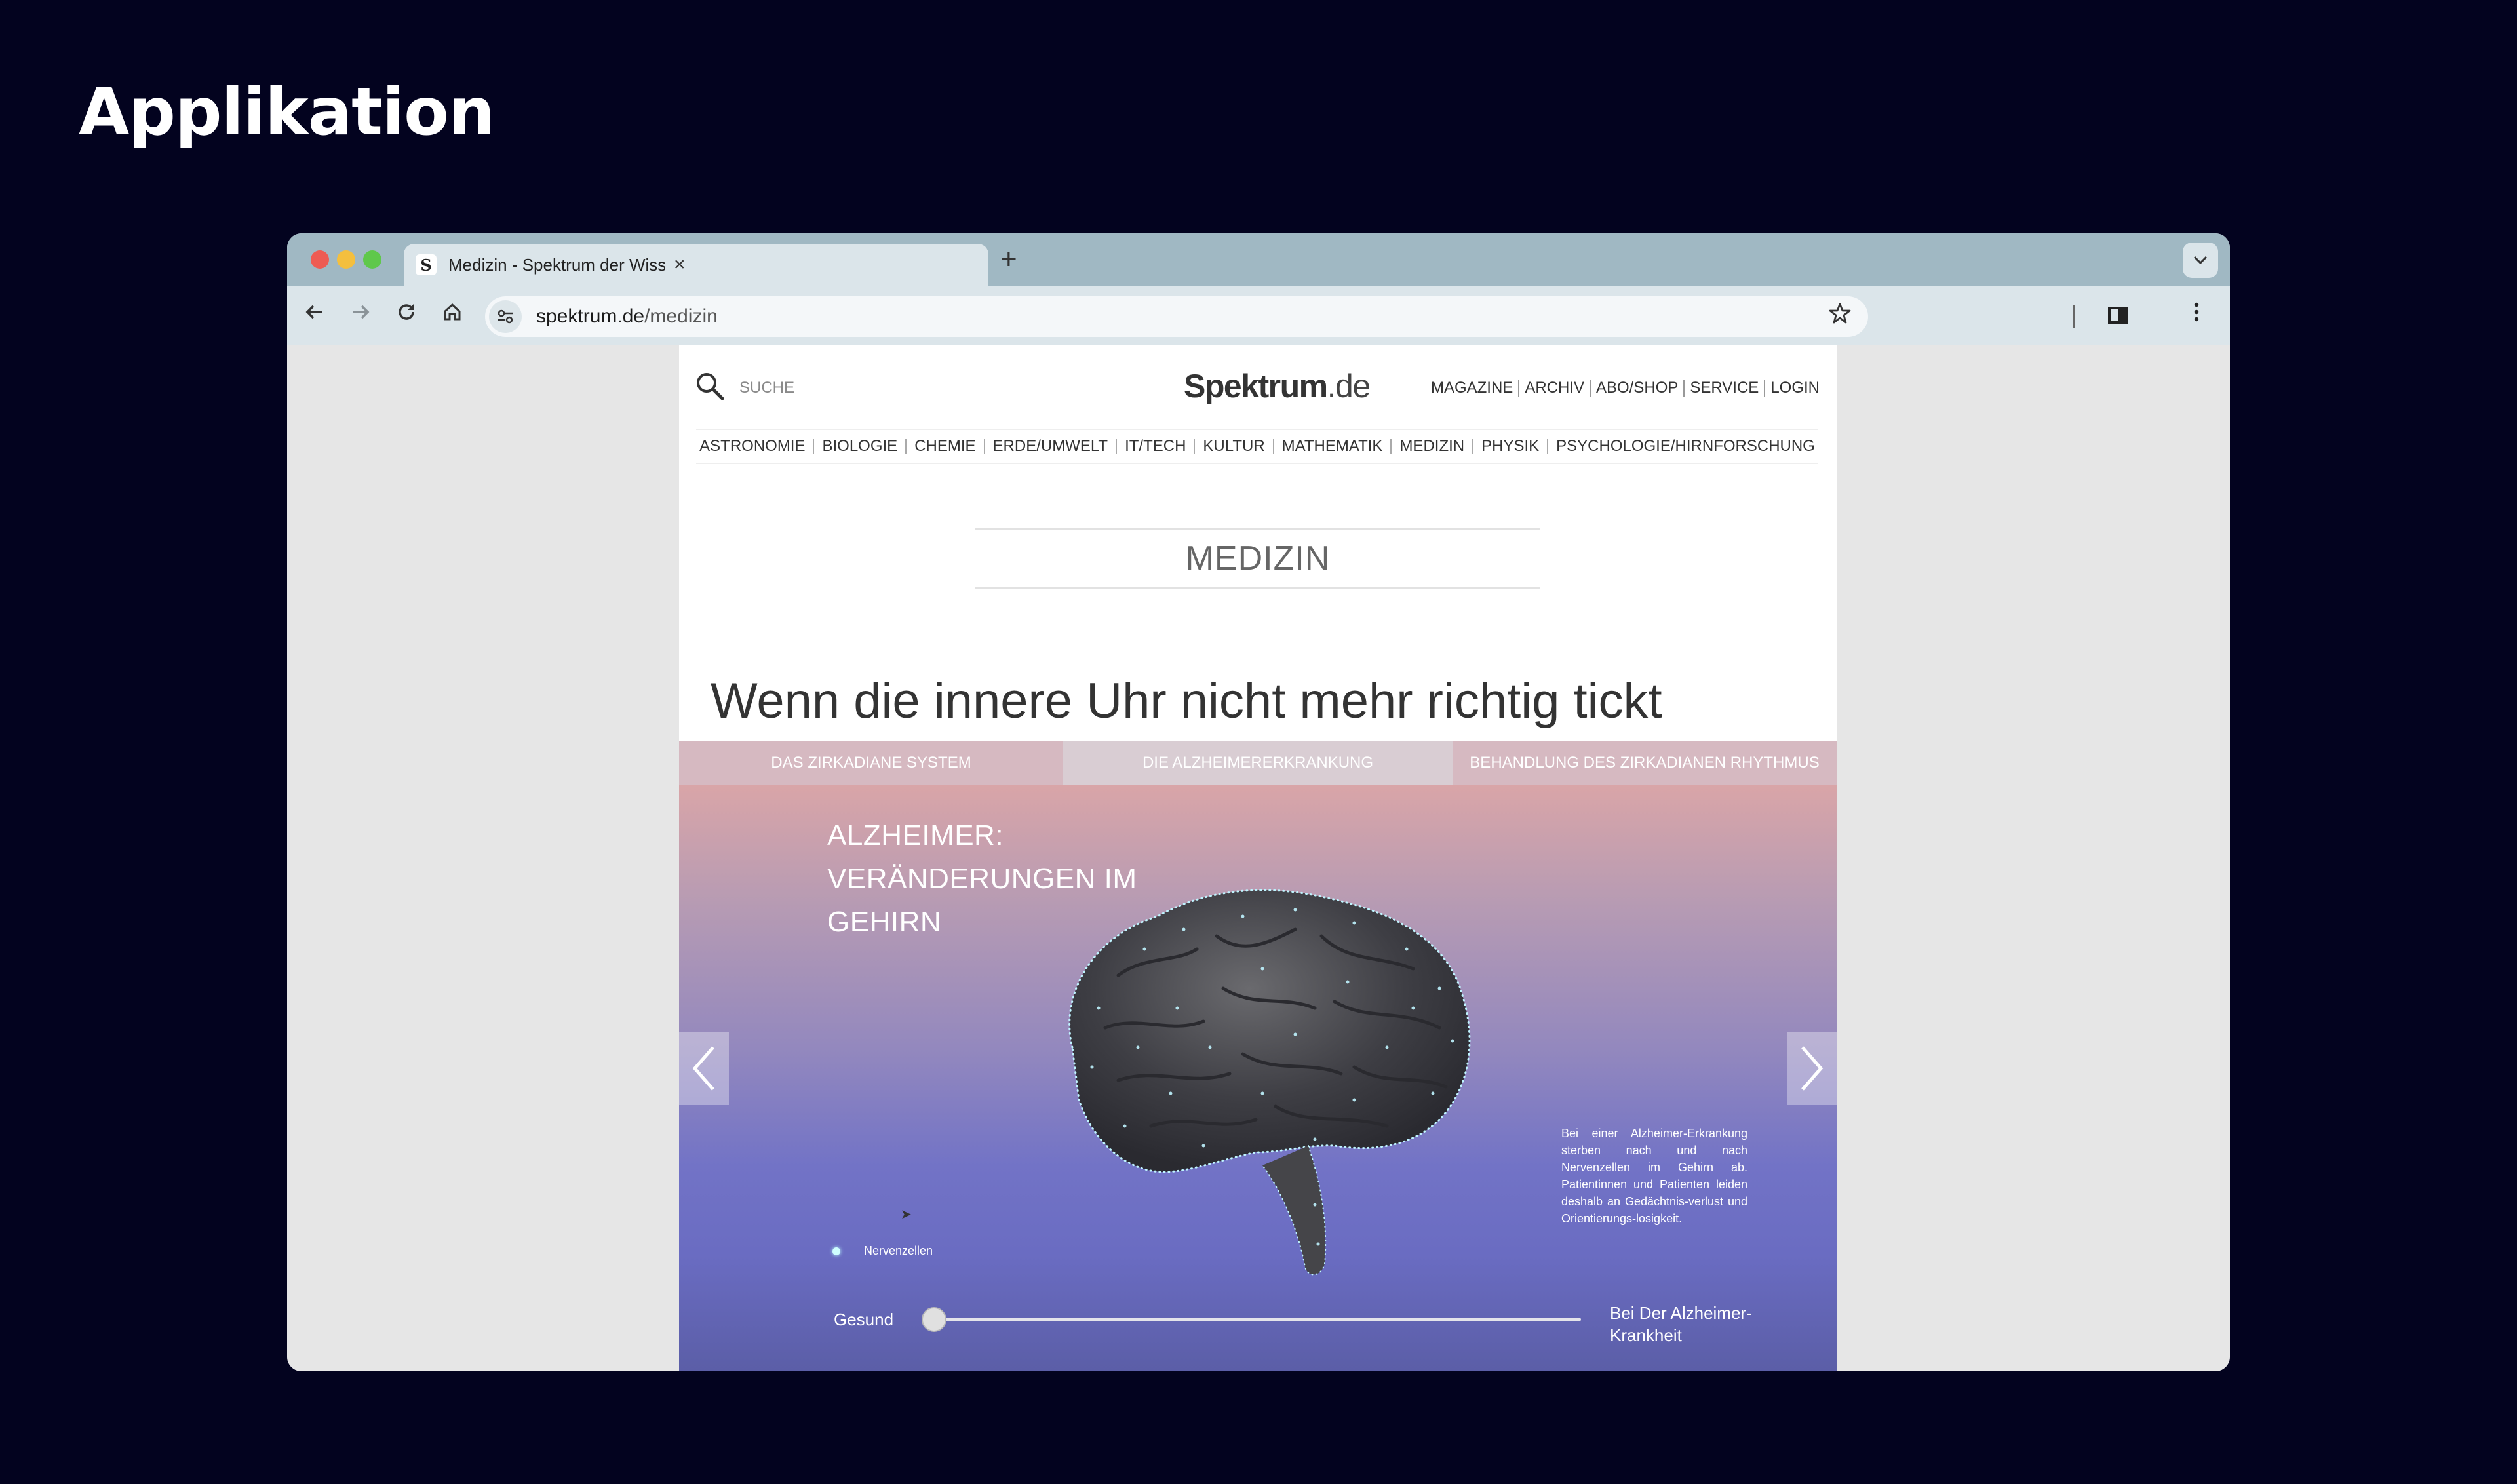 The width and height of the screenshot is (2517, 1484). I want to click on disease-progress-slider, so click(1254, 1319).